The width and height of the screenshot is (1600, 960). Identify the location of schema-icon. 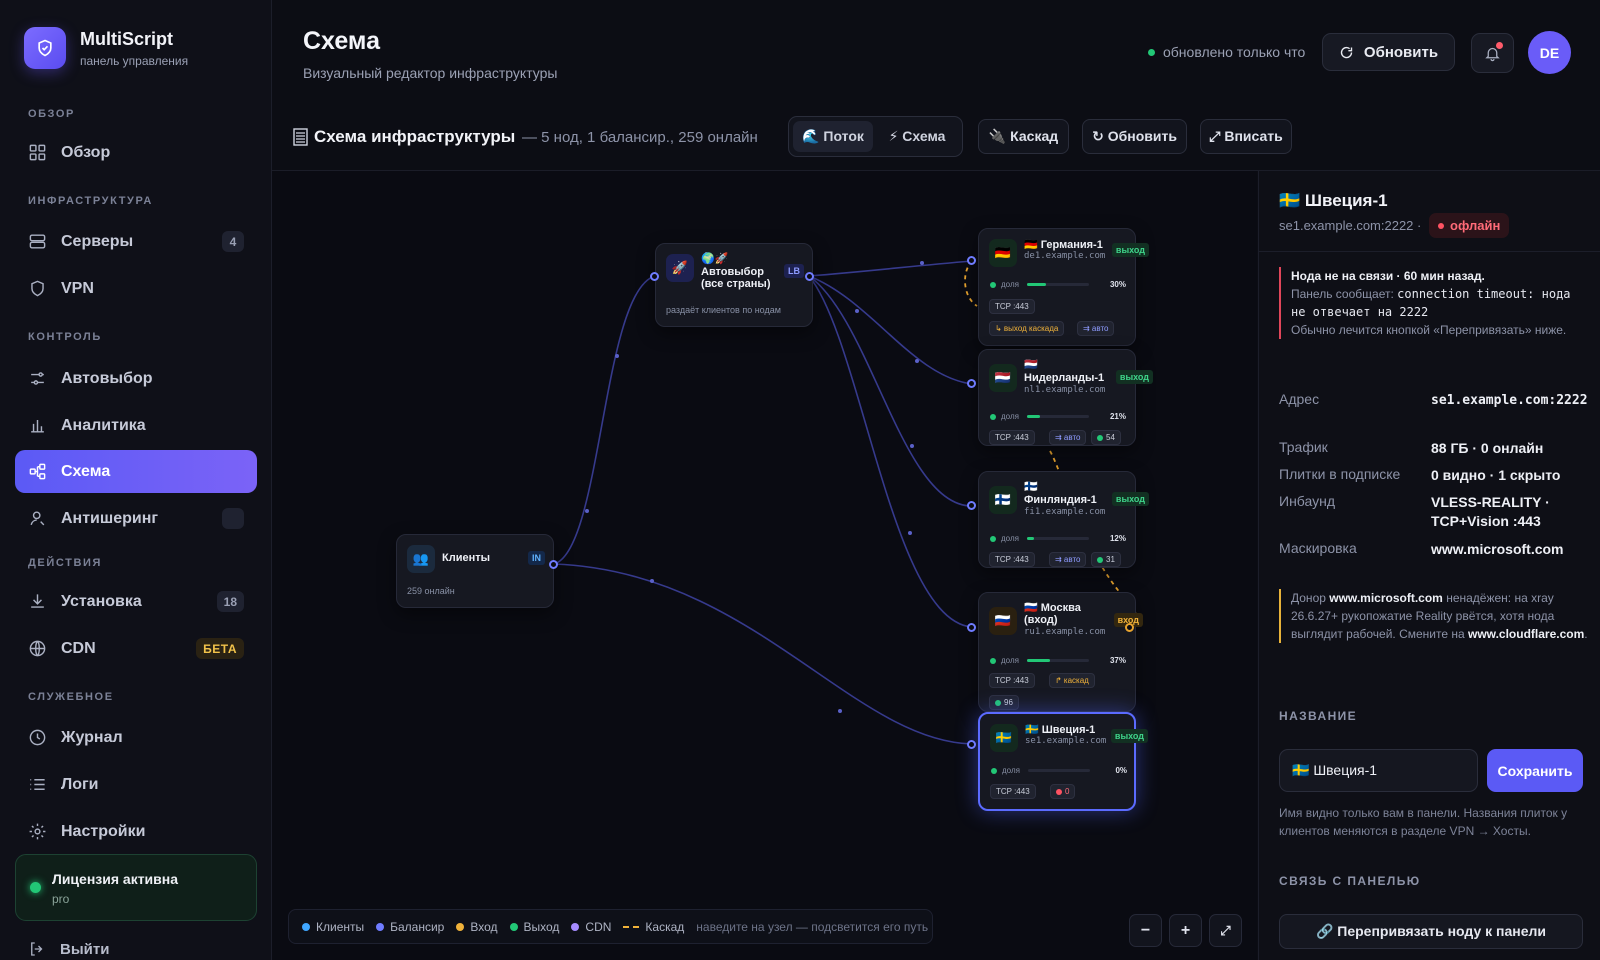
(37, 471).